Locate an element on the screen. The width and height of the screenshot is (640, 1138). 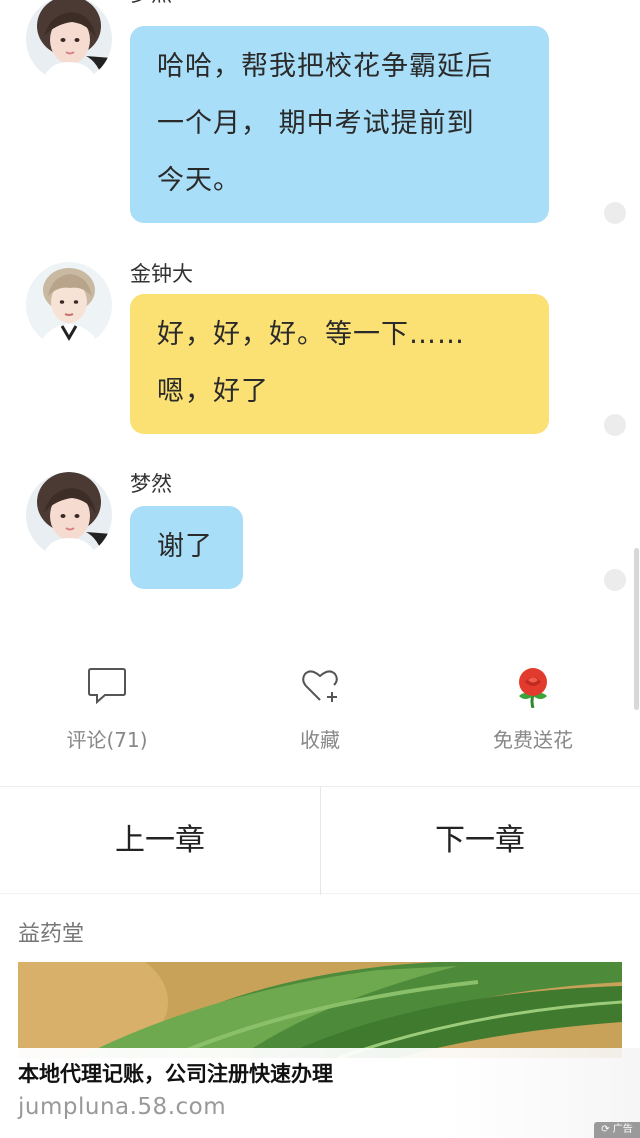
rose-icon is located at coordinates (533, 688).